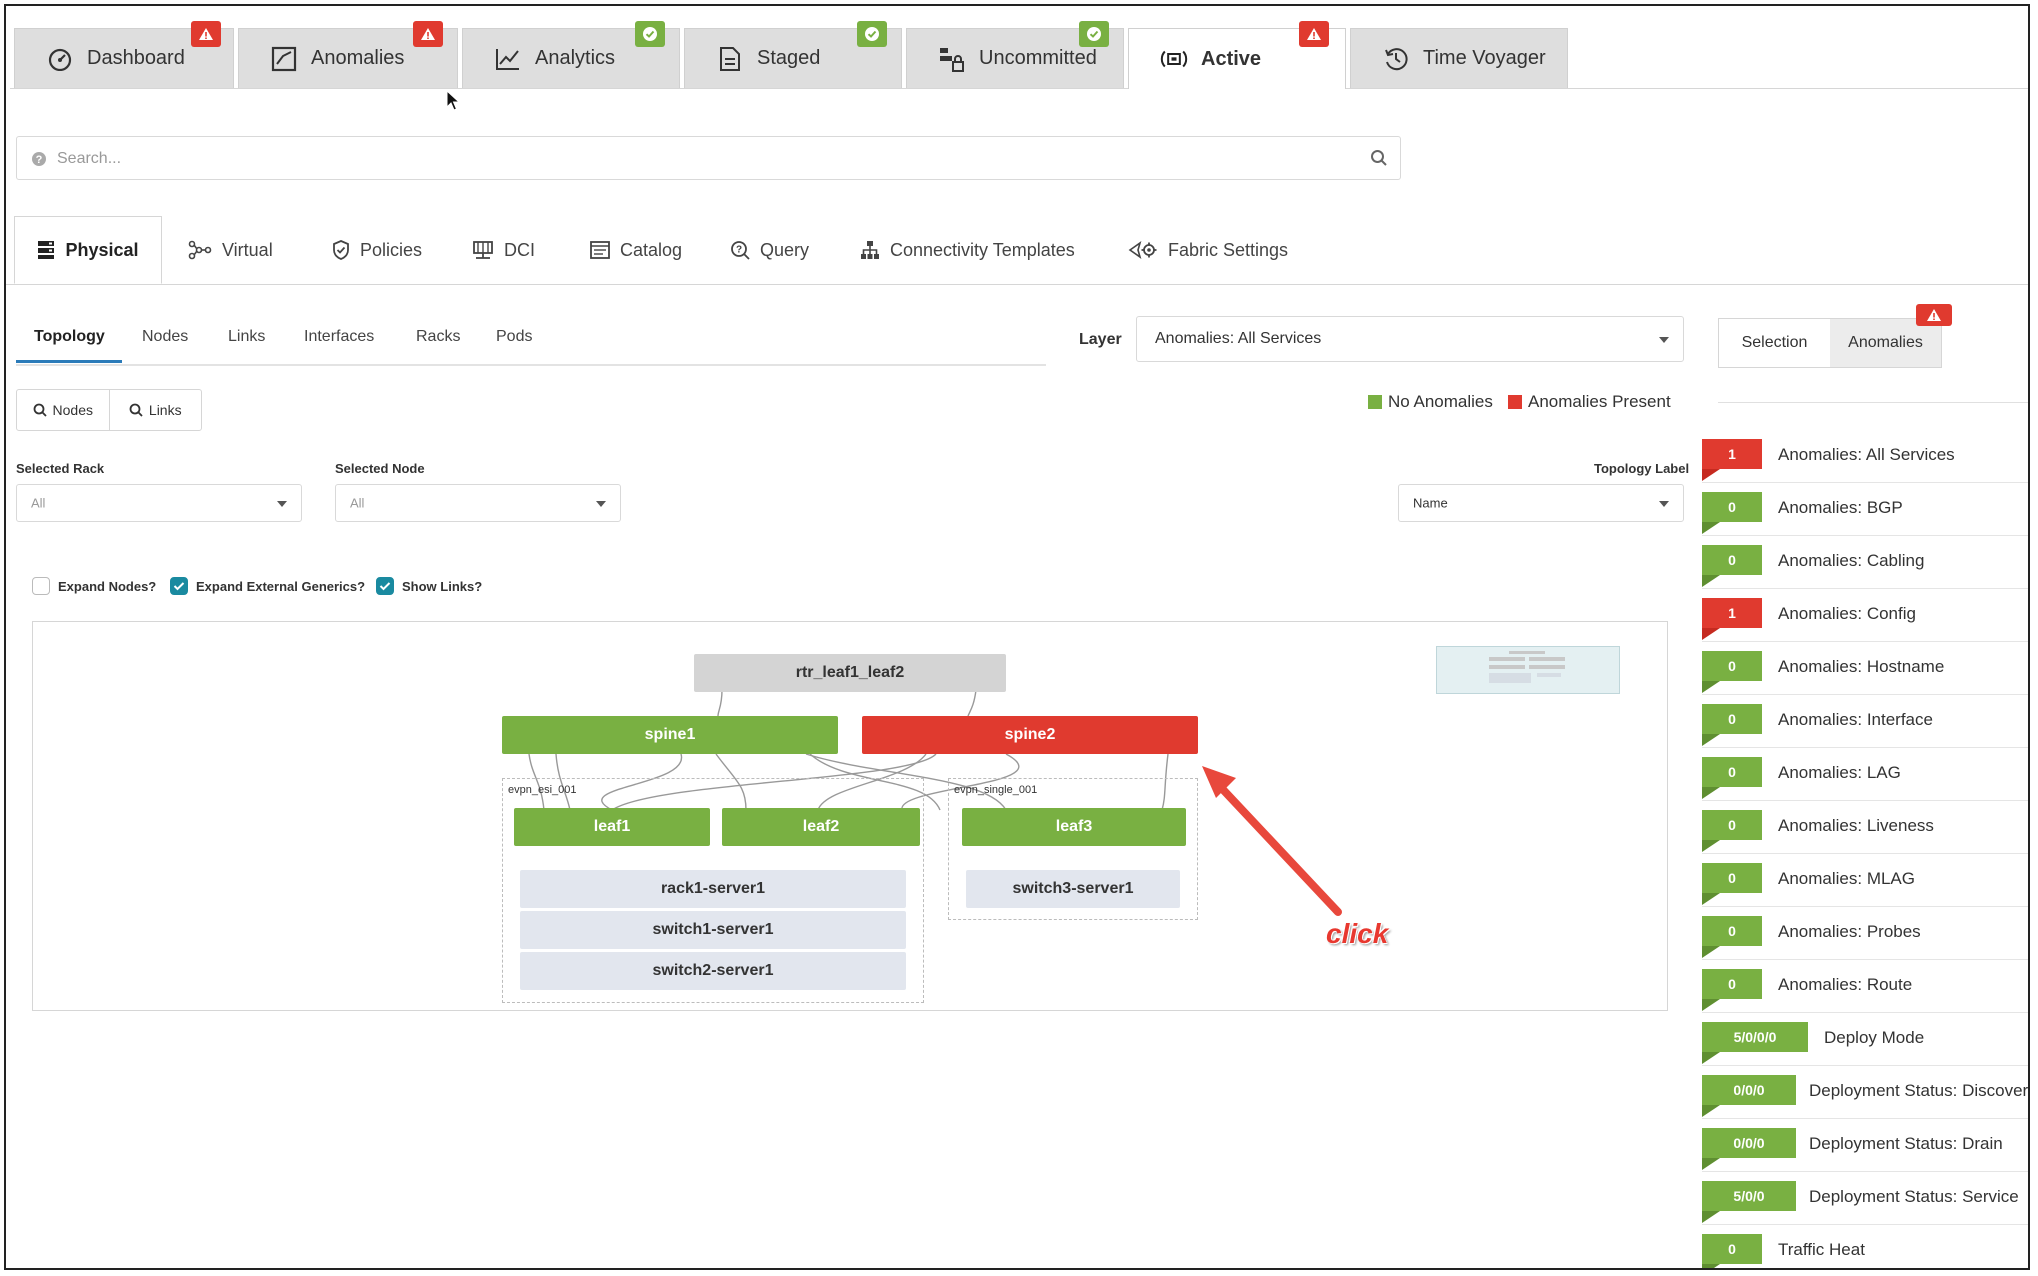 The image size is (2038, 1276). I want to click on node-leaf2: leaf2, so click(821, 827).